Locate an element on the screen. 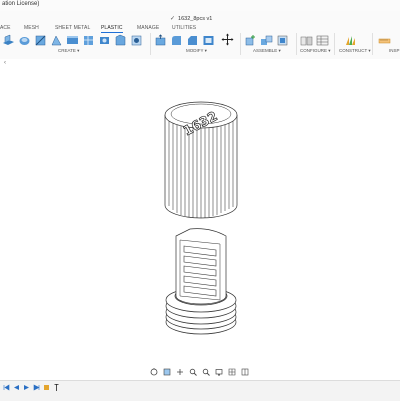  chamfer-icon is located at coordinates (192, 40).